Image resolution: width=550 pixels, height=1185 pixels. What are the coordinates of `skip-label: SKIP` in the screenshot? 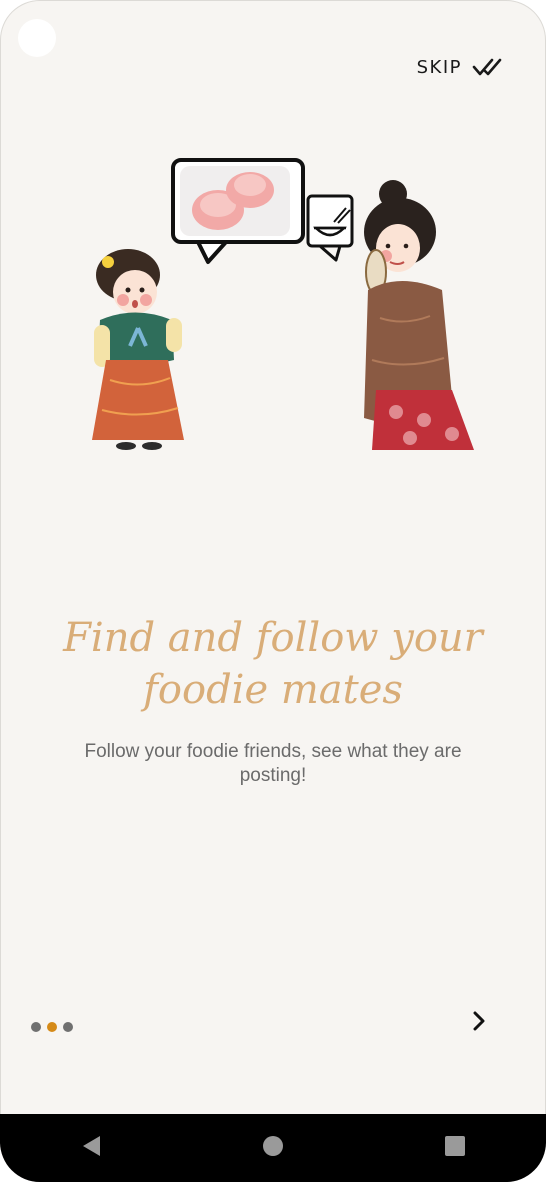 It's located at (439, 67).